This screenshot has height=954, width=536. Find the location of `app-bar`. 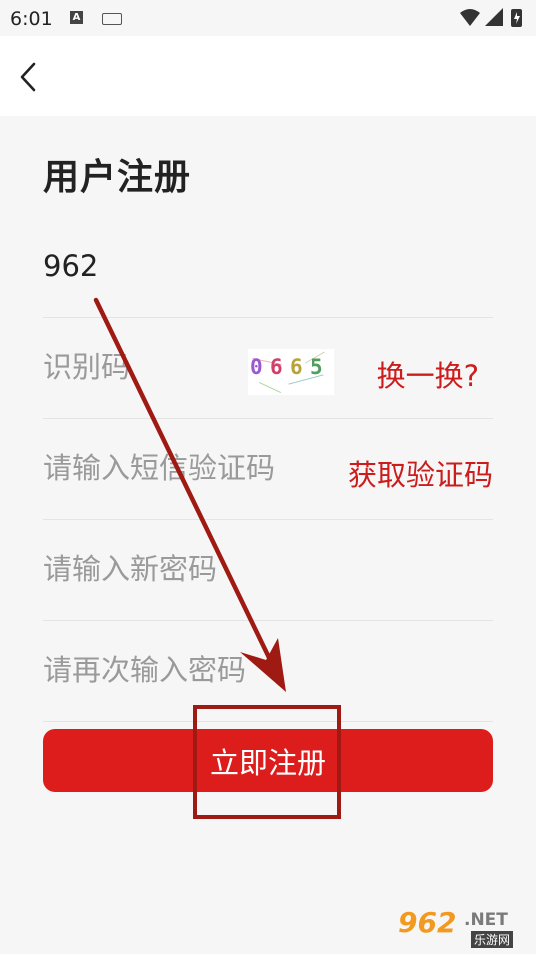

app-bar is located at coordinates (268, 76).